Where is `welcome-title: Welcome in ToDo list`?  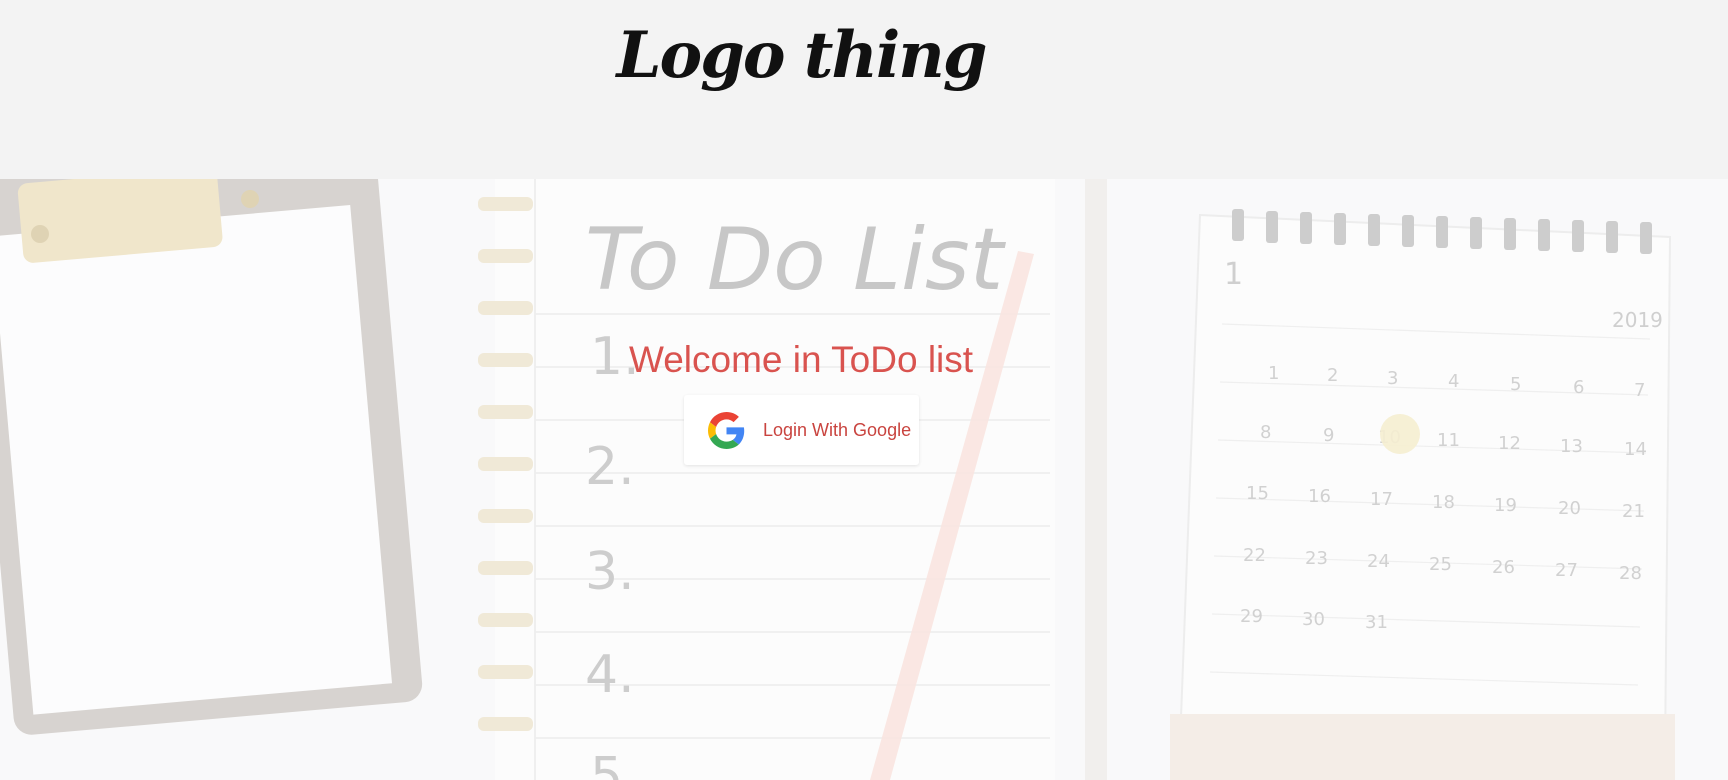 welcome-title: Welcome in ToDo list is located at coordinates (801, 359).